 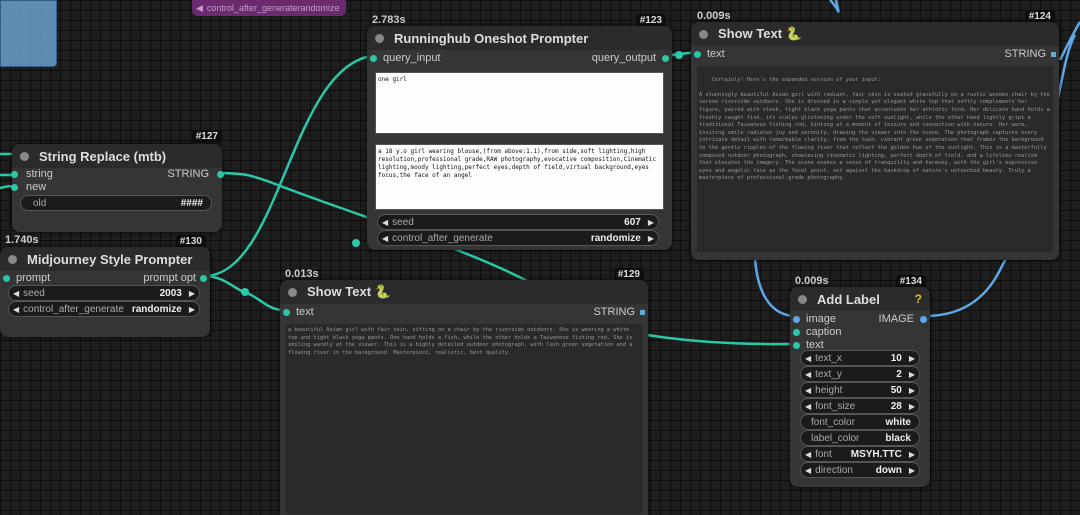 What do you see at coordinates (860, 374) in the screenshot?
I see `text-y-widget: ◀ text_y 2 ▶` at bounding box center [860, 374].